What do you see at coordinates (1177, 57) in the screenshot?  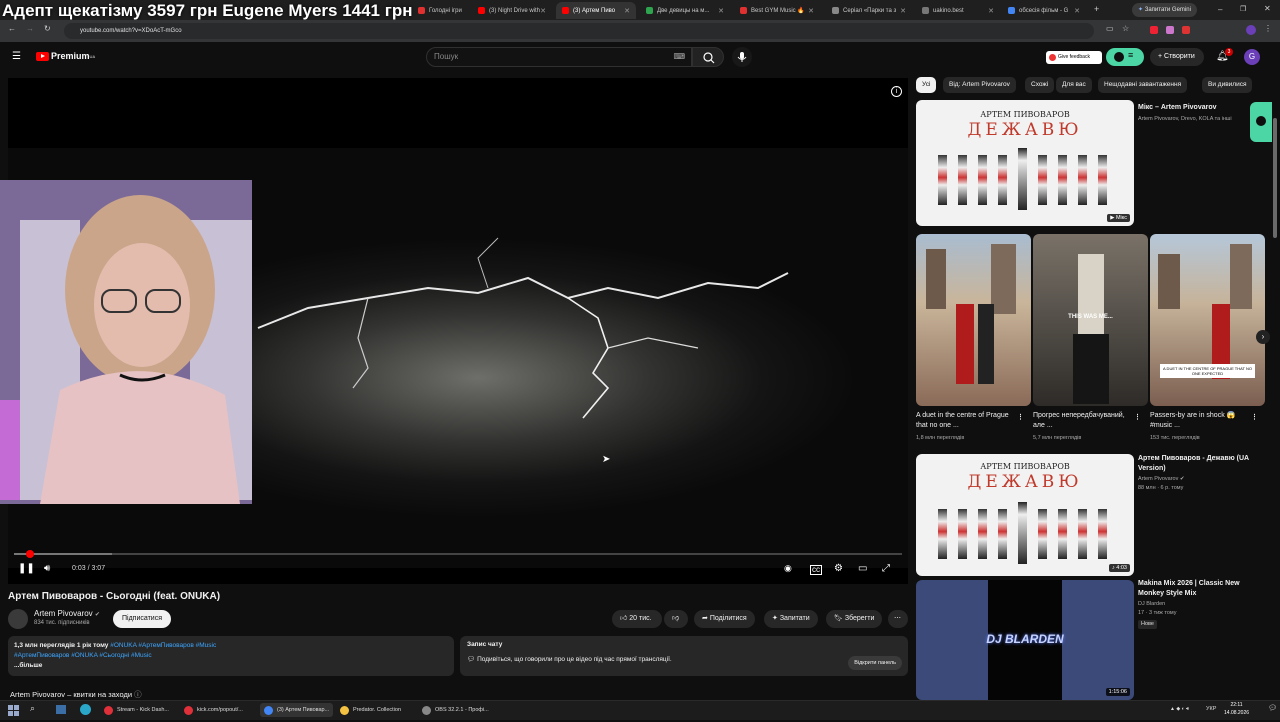 I see `create-button: + Створити` at bounding box center [1177, 57].